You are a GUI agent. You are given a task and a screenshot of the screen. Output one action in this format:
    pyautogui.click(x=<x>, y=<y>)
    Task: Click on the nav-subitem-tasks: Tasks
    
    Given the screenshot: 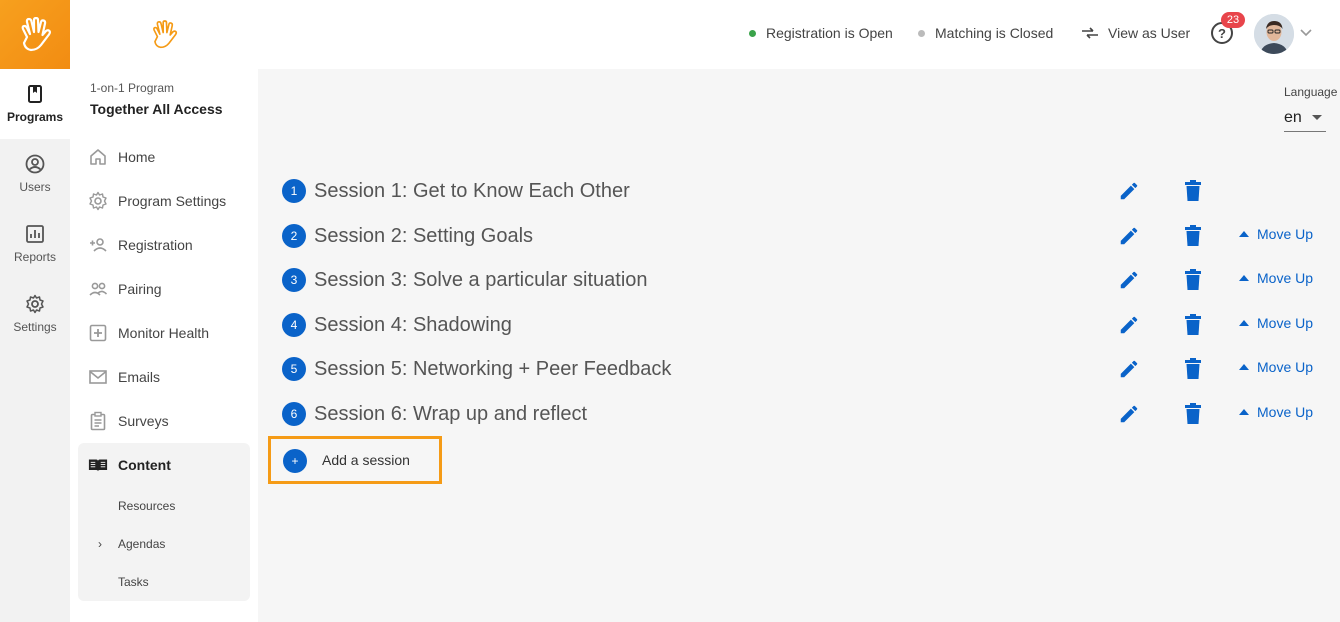 What is the action you would take?
    pyautogui.click(x=164, y=582)
    